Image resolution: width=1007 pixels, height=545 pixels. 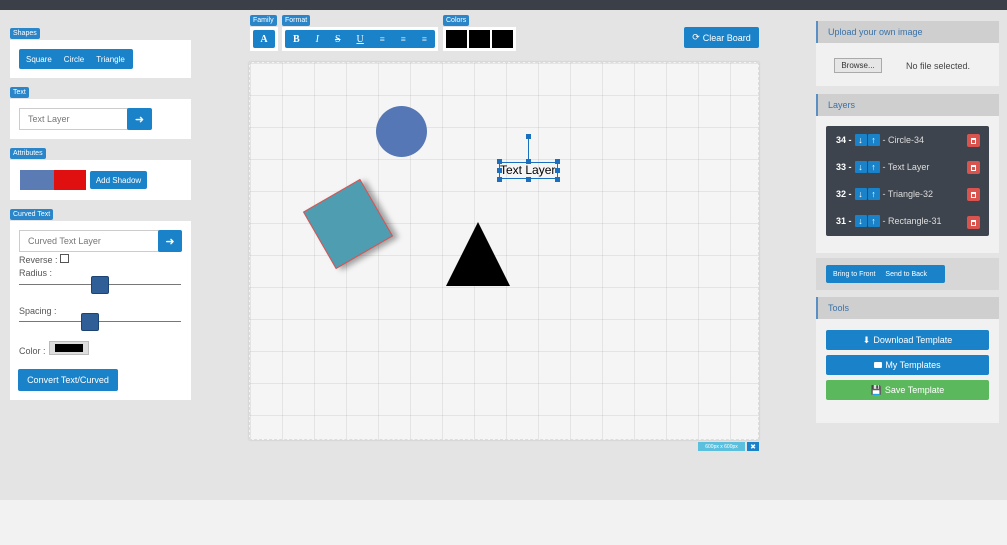 I want to click on circle-shape, so click(x=401, y=131).